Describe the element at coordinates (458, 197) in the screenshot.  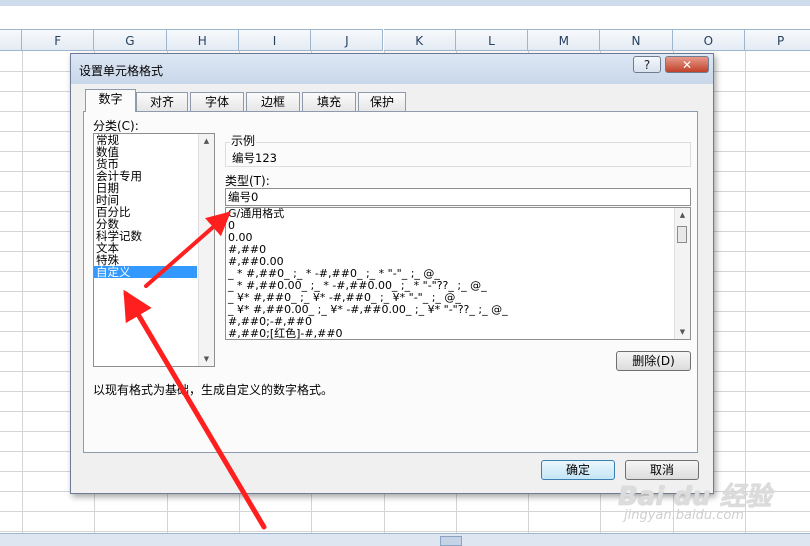
I see `type-input: 编号0` at that location.